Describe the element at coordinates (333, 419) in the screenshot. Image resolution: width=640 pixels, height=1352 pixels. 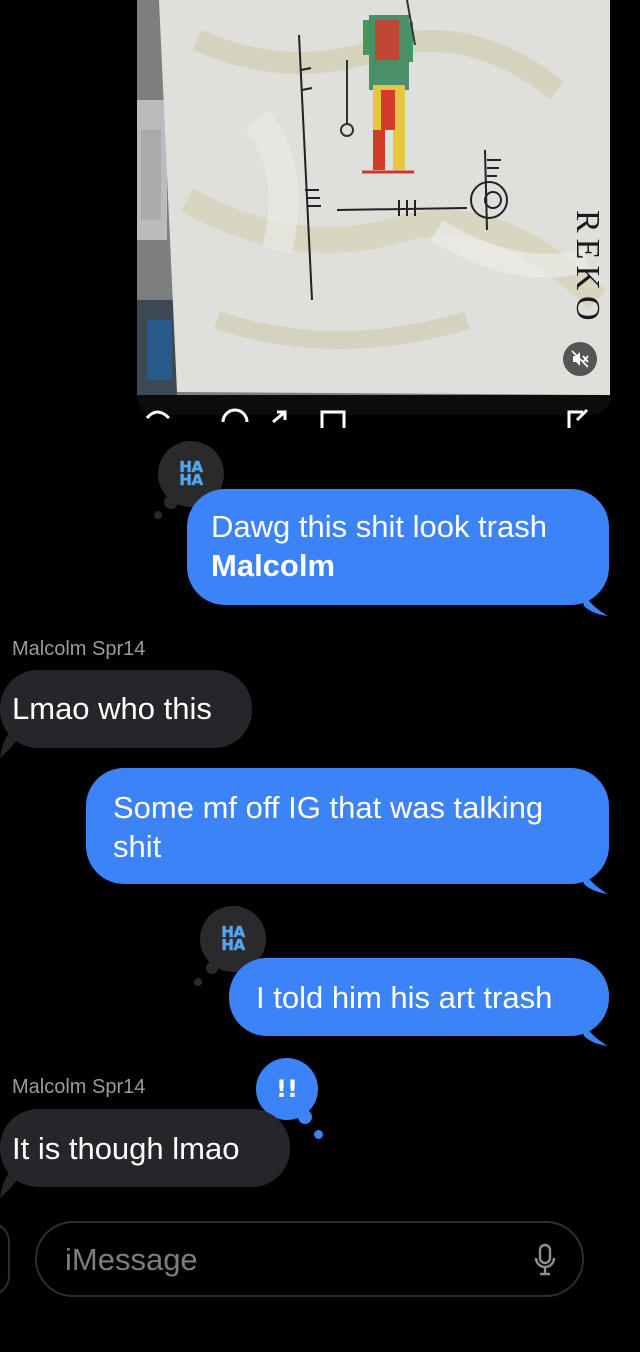
I see `save-icon` at that location.